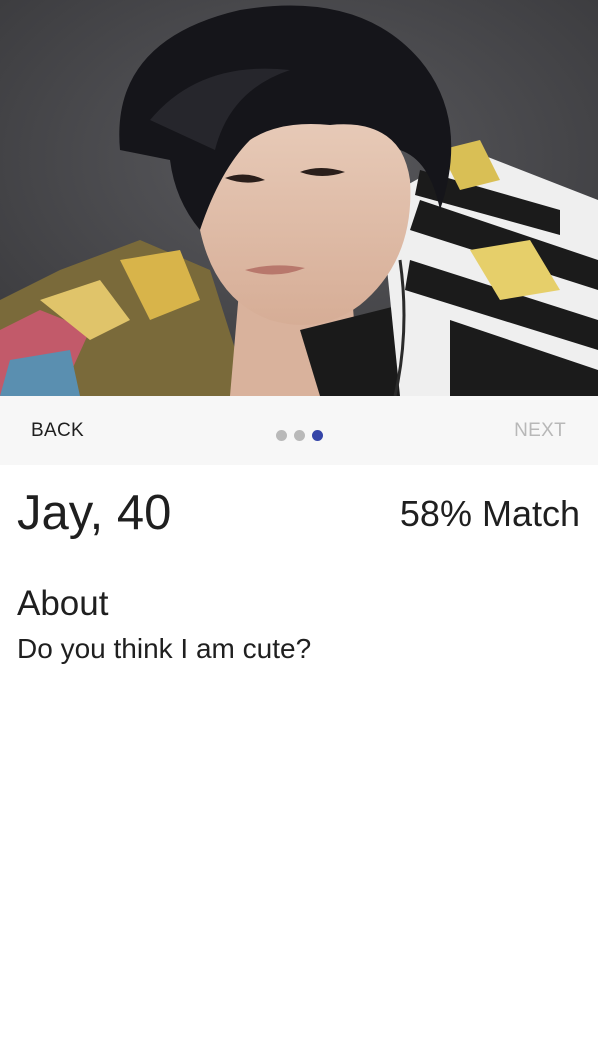 The image size is (598, 1064). Describe the element at coordinates (540, 430) in the screenshot. I see `next-button: NEXT` at that location.